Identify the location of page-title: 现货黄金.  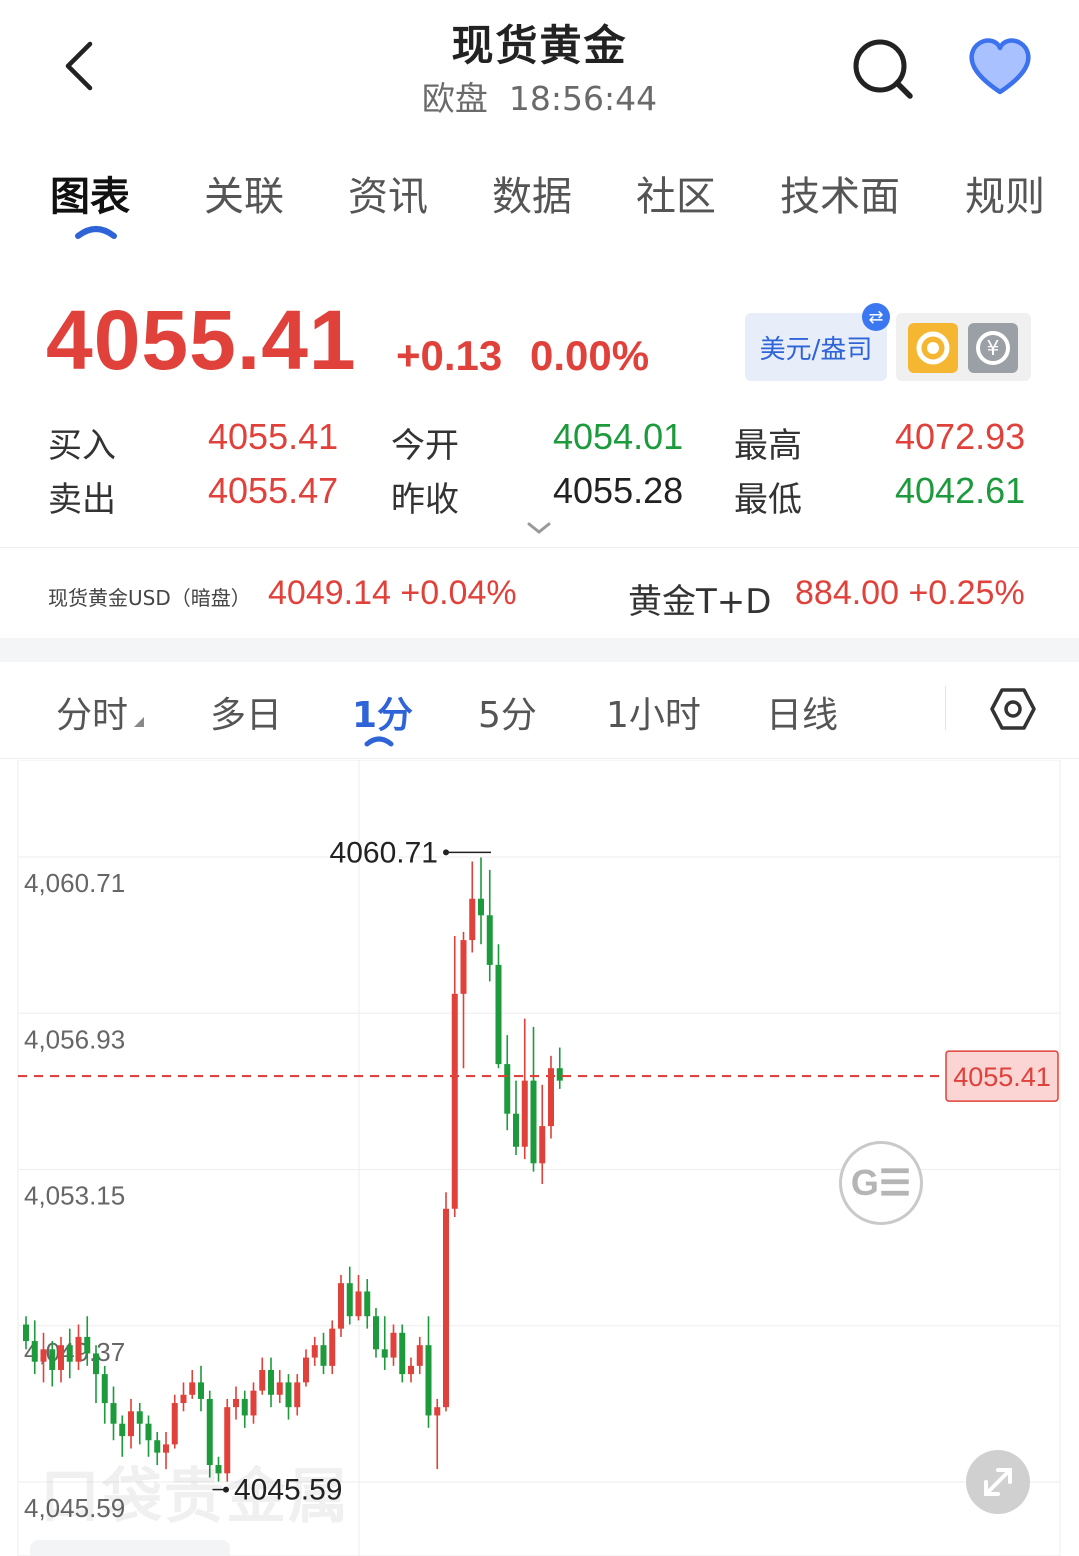
(539, 45).